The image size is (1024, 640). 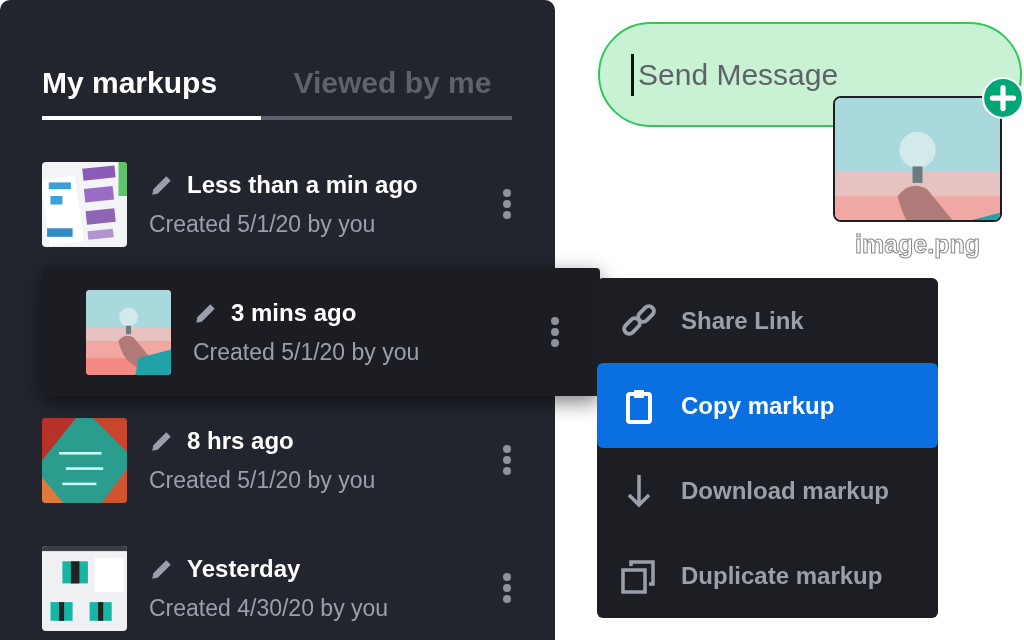 I want to click on tab: My markups, so click(x=151, y=93).